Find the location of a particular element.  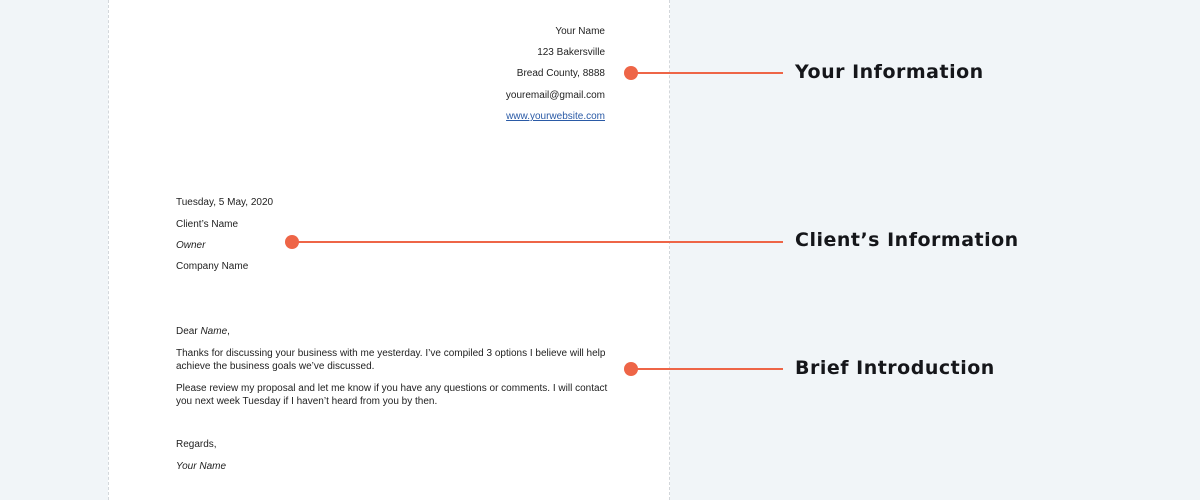

callout-label-clients-information: Client’s Information is located at coordinates (907, 240).